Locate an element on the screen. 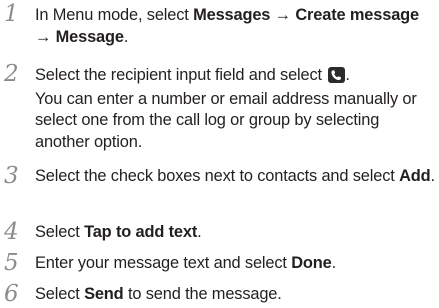  done-label: Done is located at coordinates (311, 263).